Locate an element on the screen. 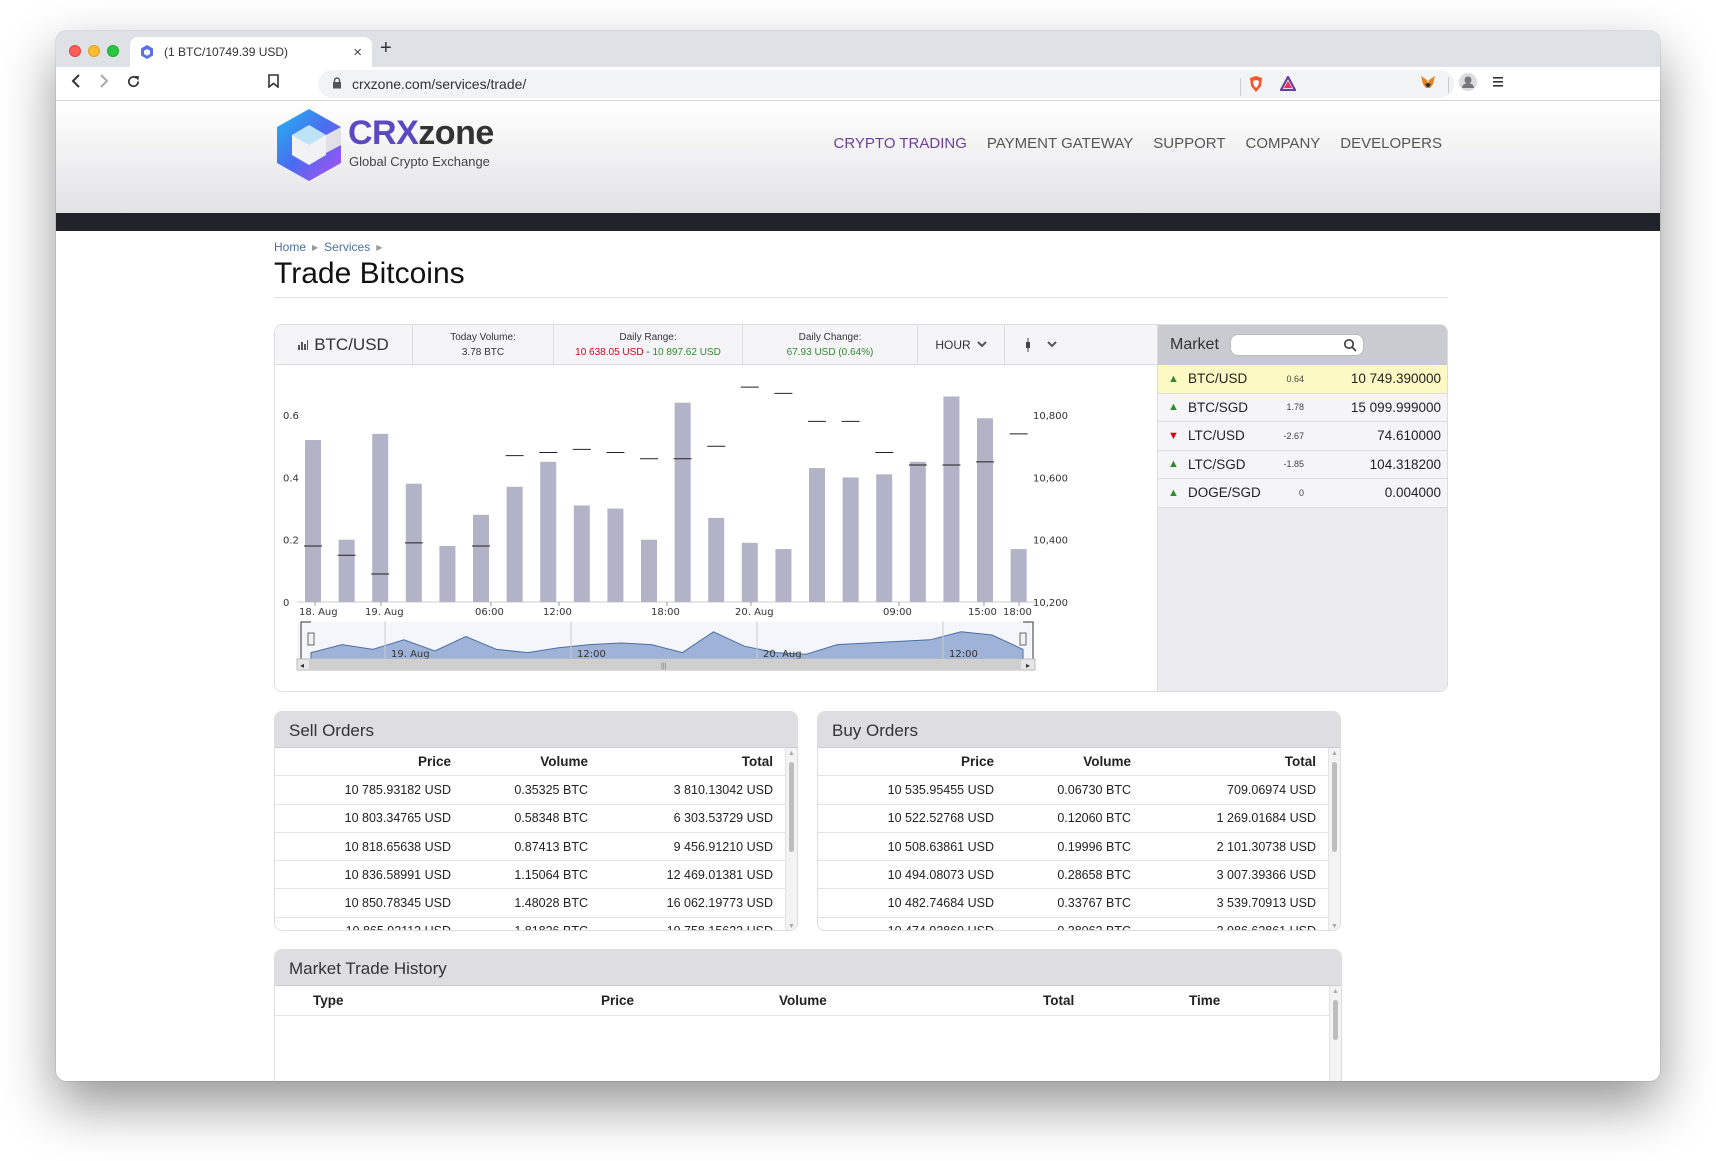 Image resolution: width=1716 pixels, height=1161 pixels. tab-bar: (1 BTC/10749.39 USD) × + is located at coordinates (858, 49).